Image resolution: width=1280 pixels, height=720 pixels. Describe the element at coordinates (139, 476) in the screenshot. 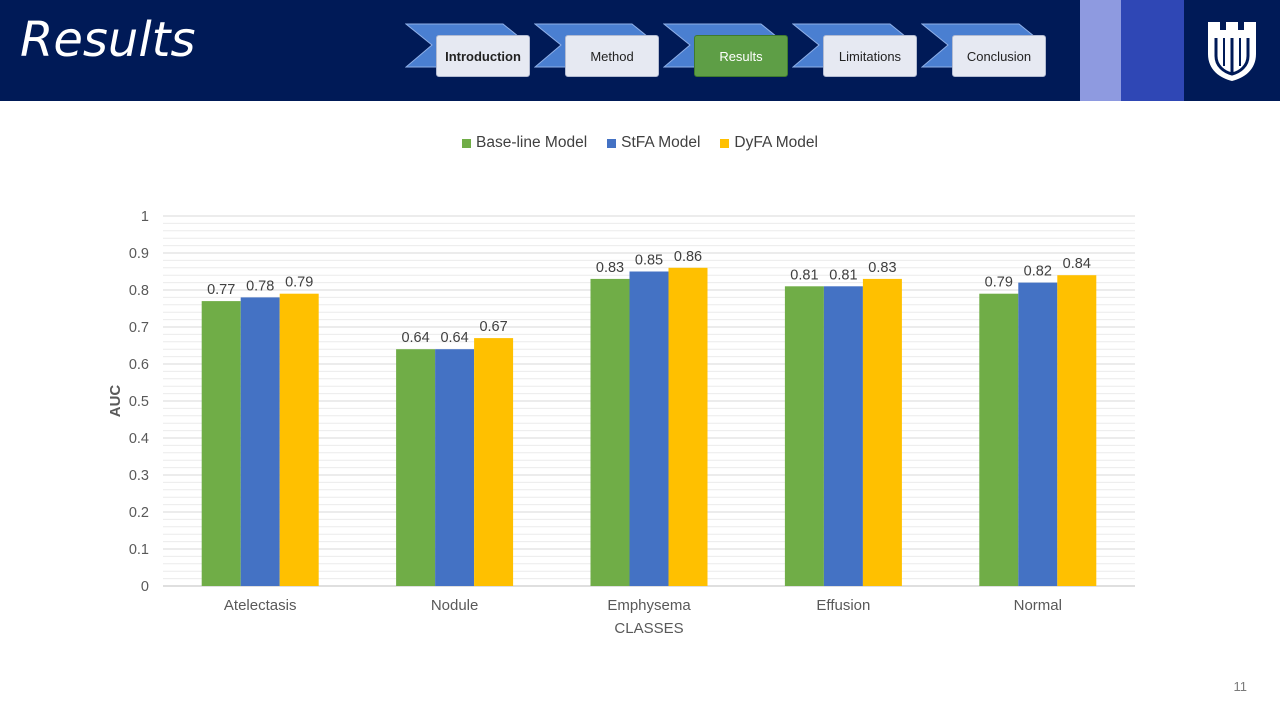

I see `y-tick-label: 0.3` at that location.